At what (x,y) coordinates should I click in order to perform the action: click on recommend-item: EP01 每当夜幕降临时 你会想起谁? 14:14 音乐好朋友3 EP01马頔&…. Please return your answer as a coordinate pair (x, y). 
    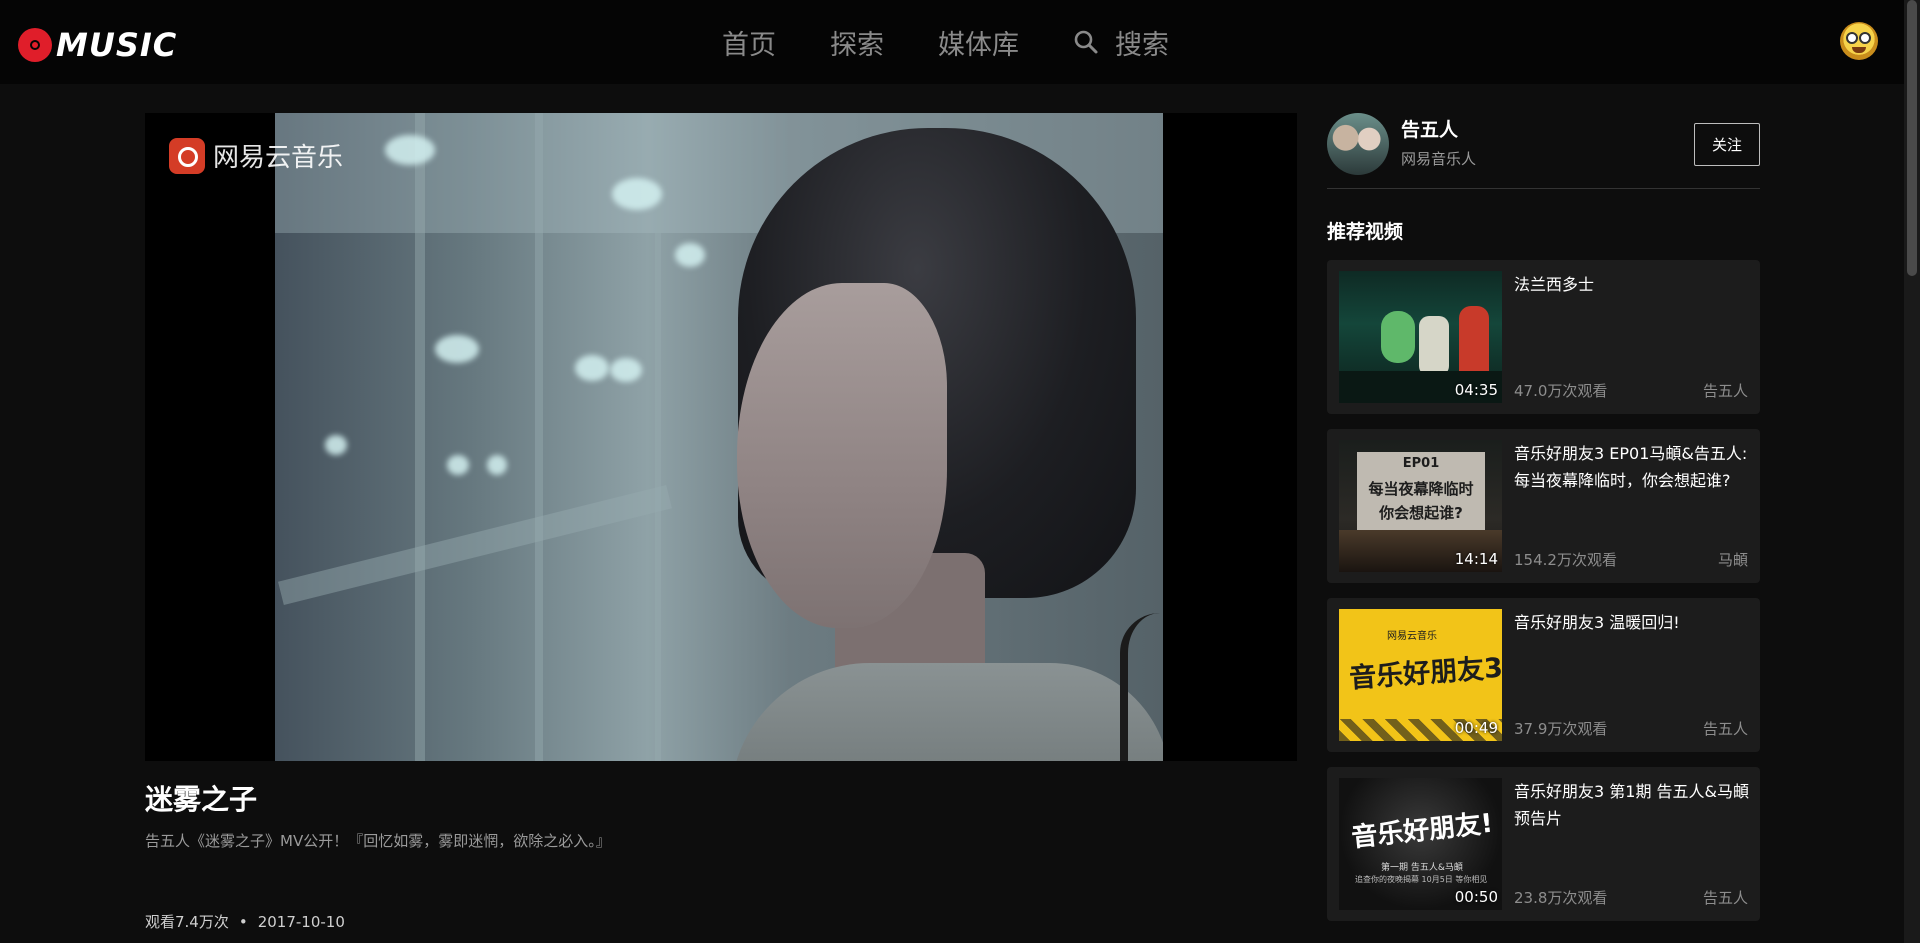
    Looking at the image, I should click on (1543, 506).